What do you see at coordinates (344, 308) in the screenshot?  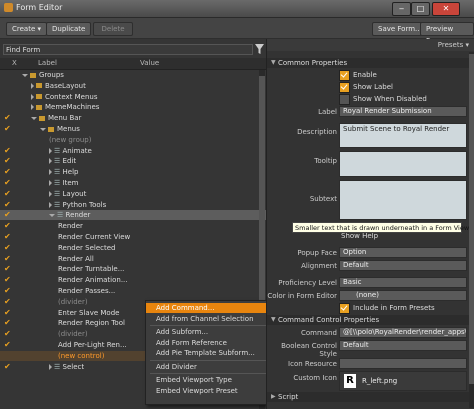 I see `include-presets-checkbox` at bounding box center [344, 308].